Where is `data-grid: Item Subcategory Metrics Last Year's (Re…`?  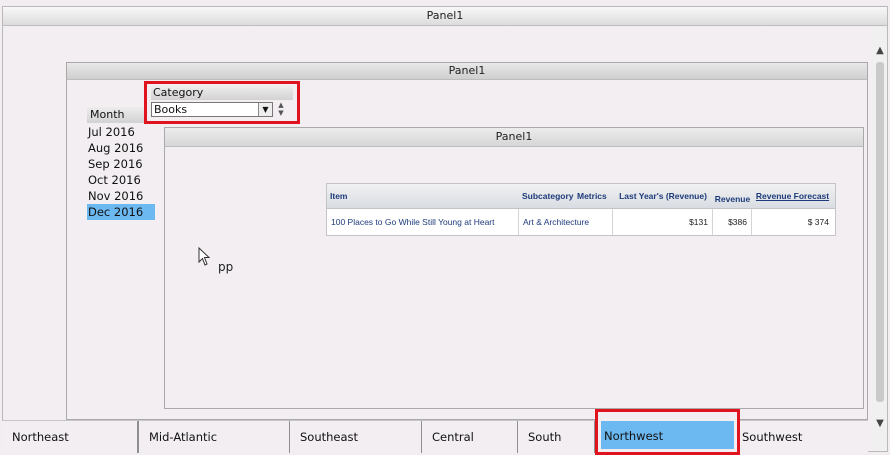
data-grid: Item Subcategory Metrics Last Year's (Re… is located at coordinates (581, 209).